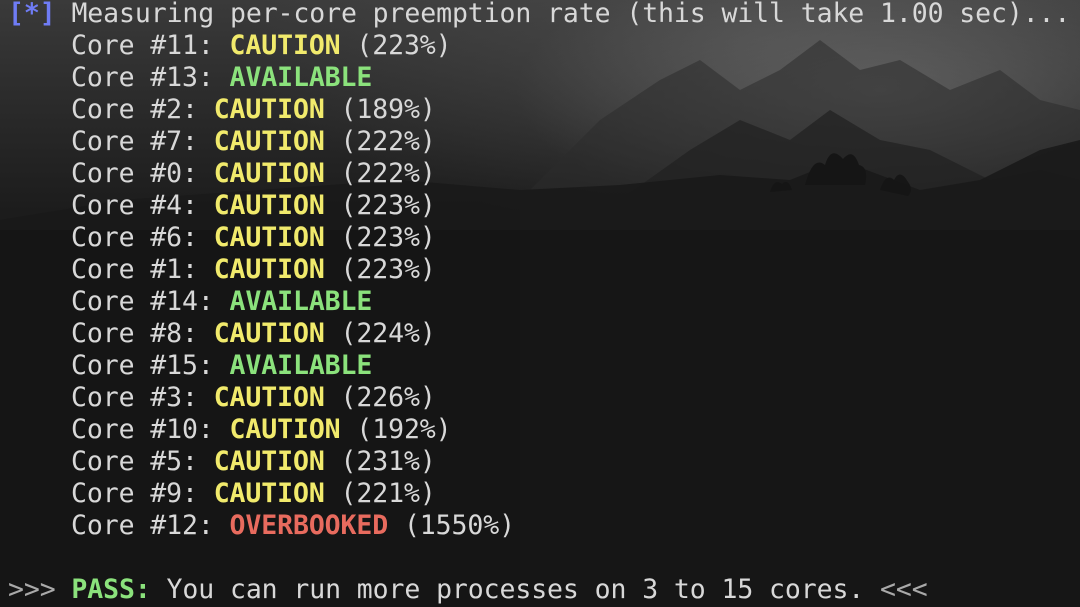 This screenshot has width=1080, height=607. I want to click on core-label: Core #3:, so click(142, 397).